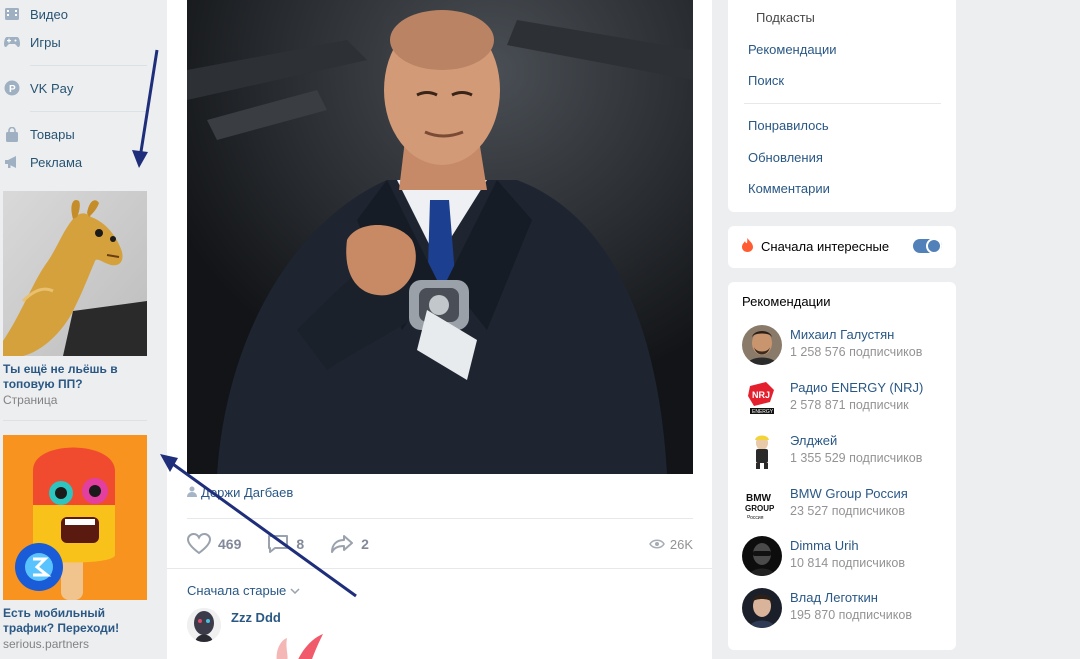 Image resolution: width=1080 pixels, height=659 pixels. I want to click on sidebar-item-games: Игры, so click(30, 42).